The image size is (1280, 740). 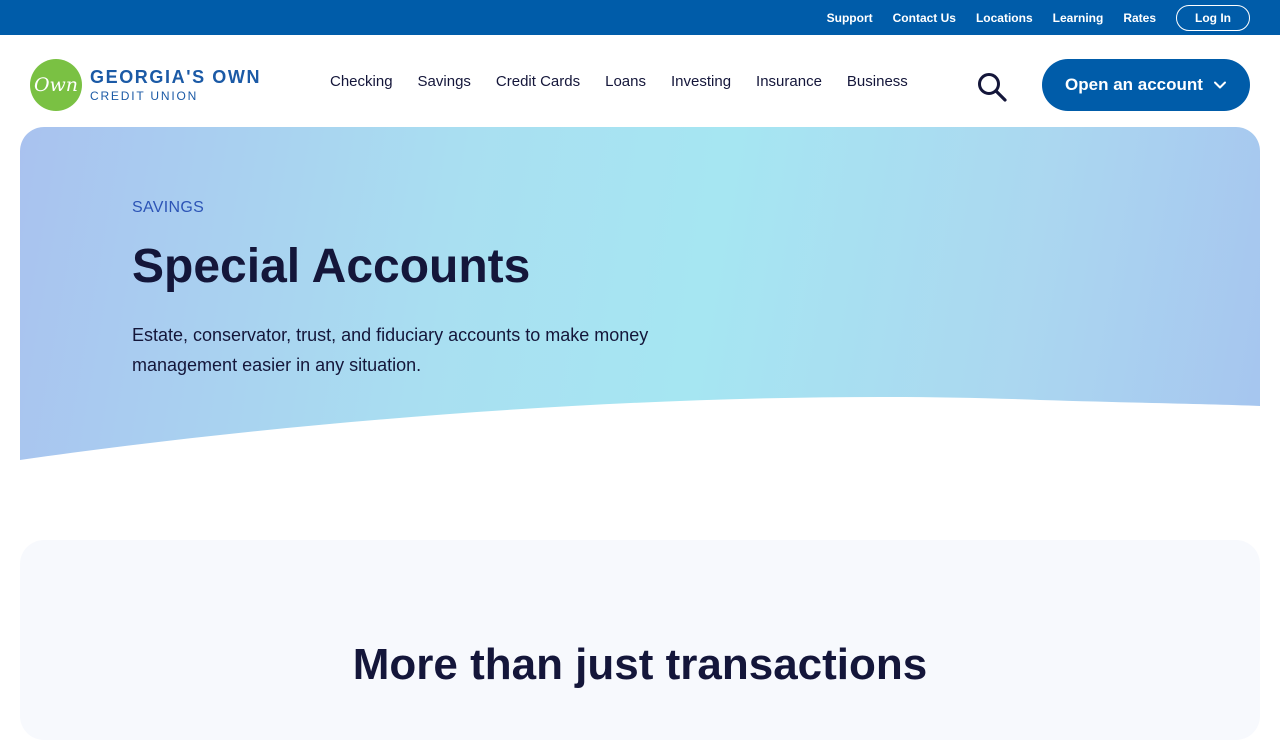 I want to click on nav-item-insurance: Insurance, so click(x=789, y=81).